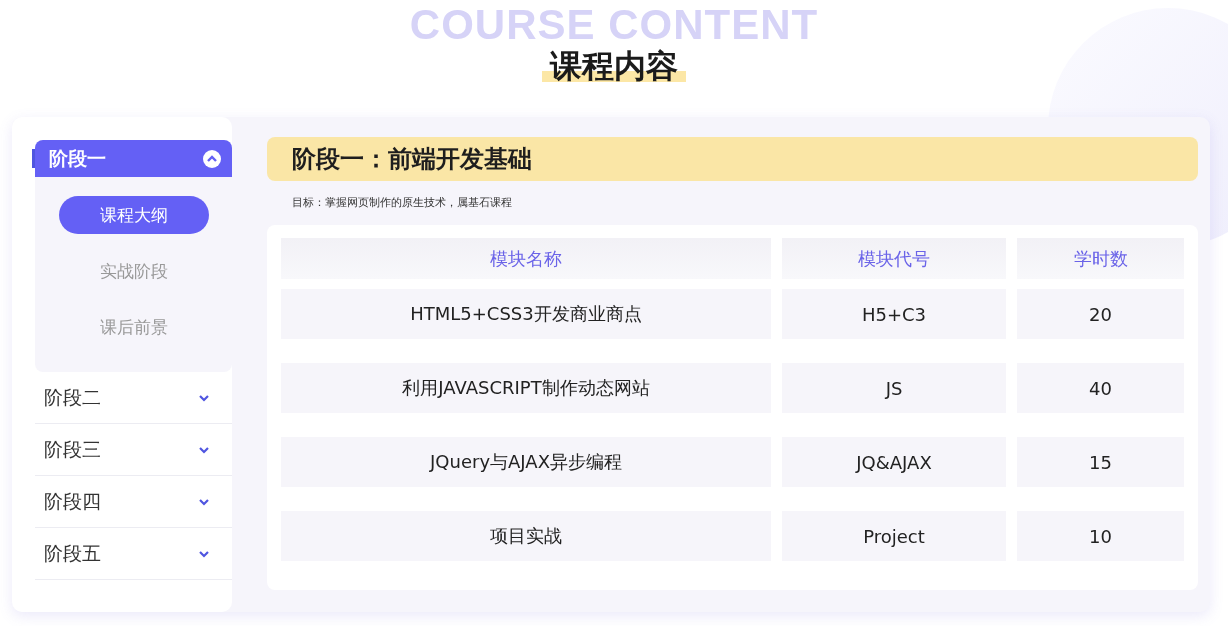 The height and width of the screenshot is (626, 1228). What do you see at coordinates (1100, 314) in the screenshot?
I see `table-cell: 20` at bounding box center [1100, 314].